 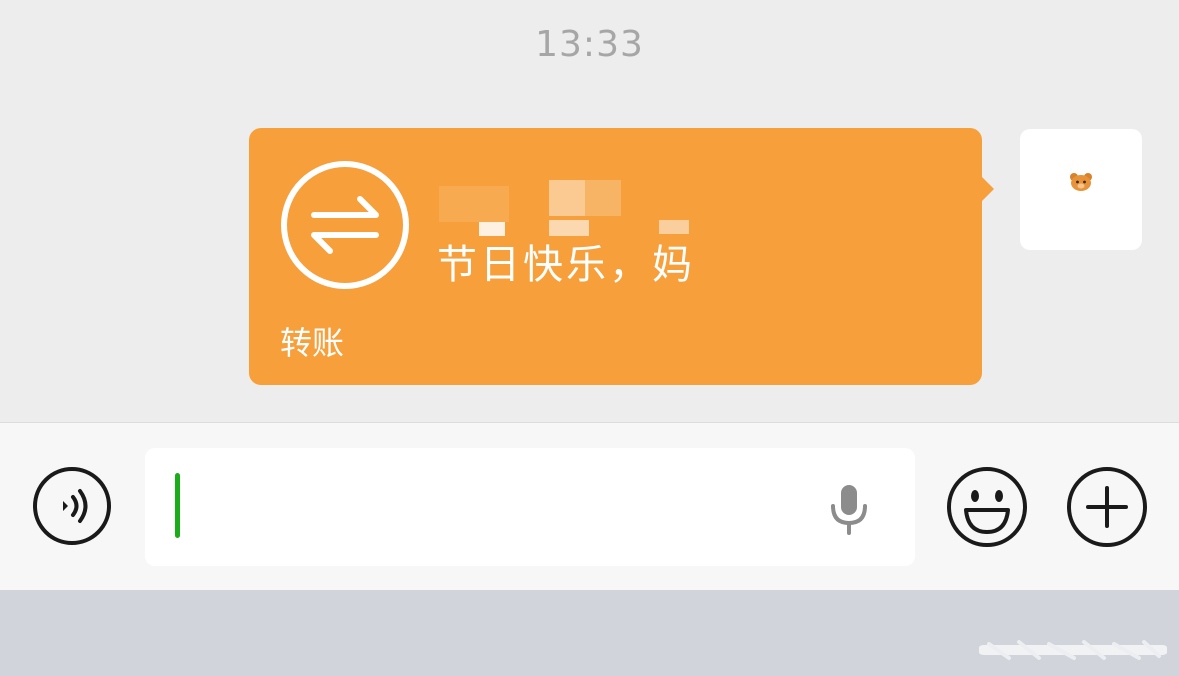 I want to click on smiley-icon, so click(x=987, y=507).